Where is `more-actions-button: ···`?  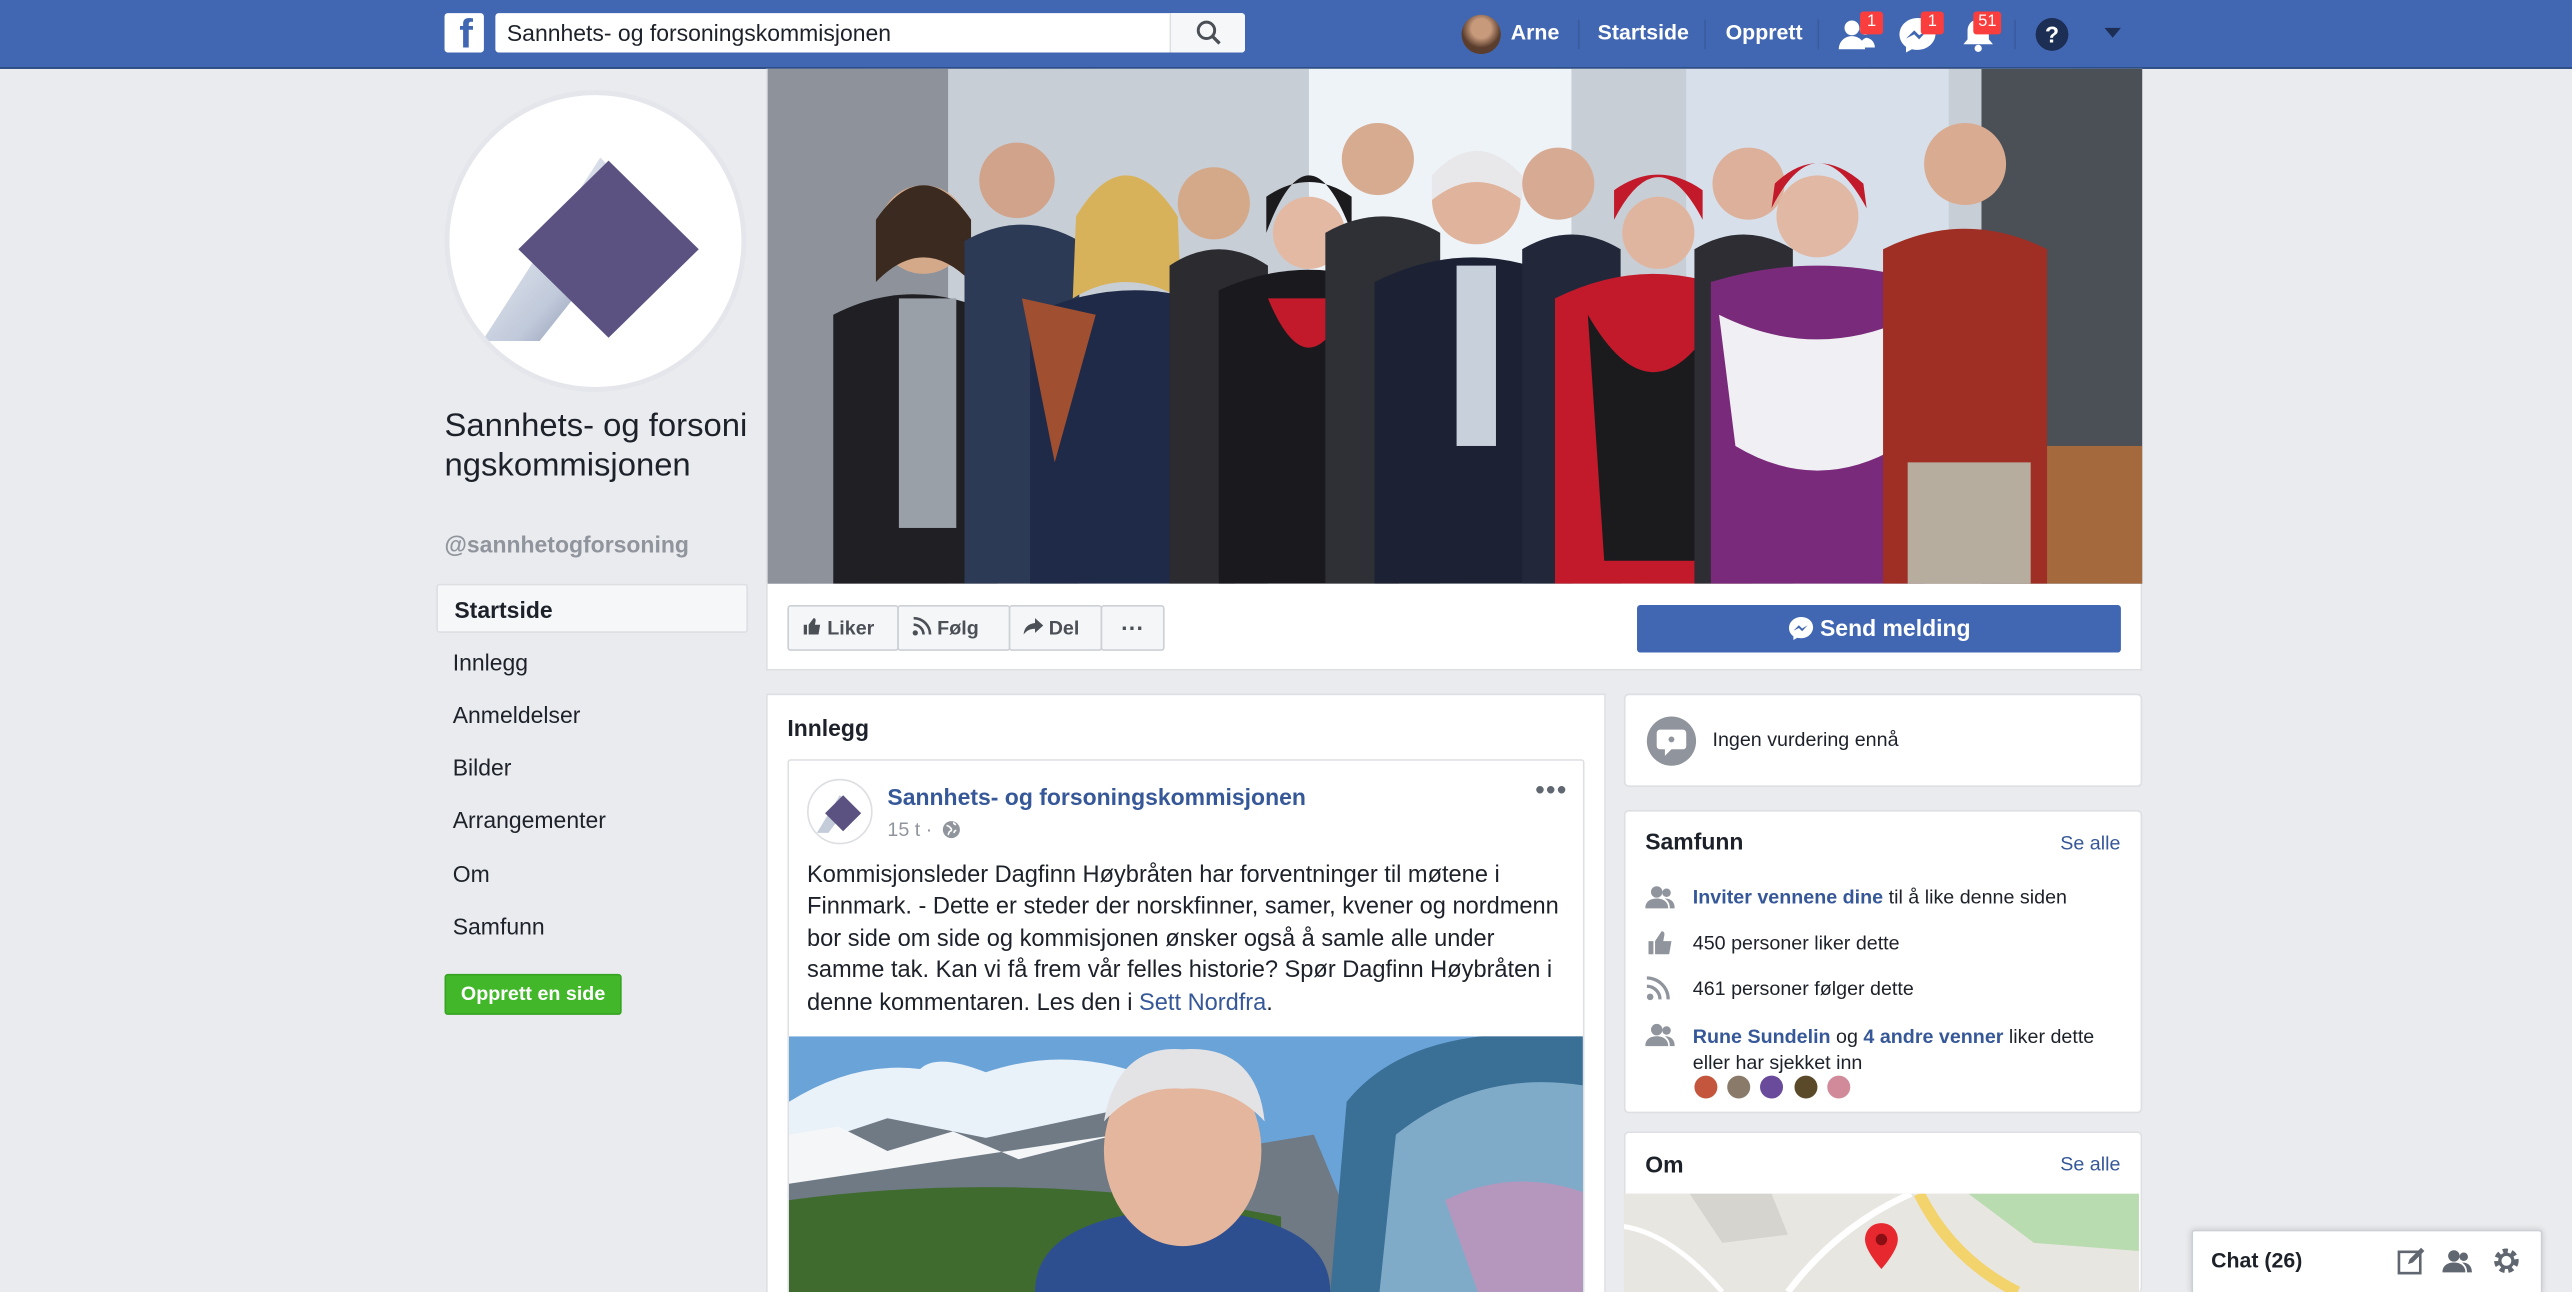 more-actions-button: ··· is located at coordinates (1132, 628).